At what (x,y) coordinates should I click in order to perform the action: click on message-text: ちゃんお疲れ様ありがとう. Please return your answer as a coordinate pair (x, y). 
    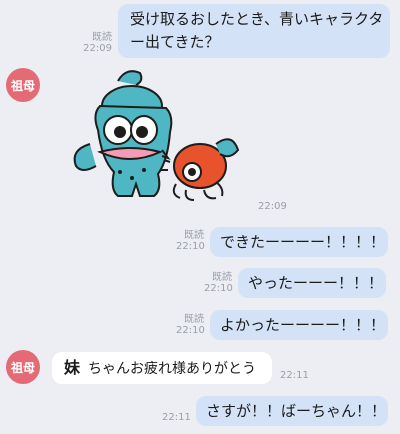
    Looking at the image, I should click on (172, 369).